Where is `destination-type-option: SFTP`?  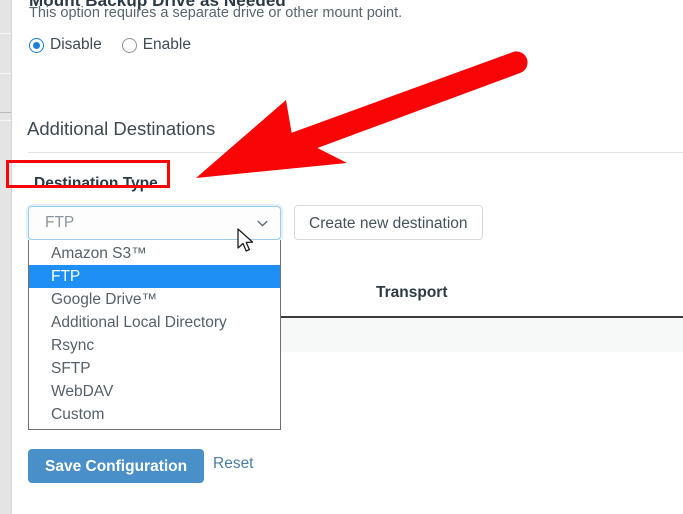 destination-type-option: SFTP is located at coordinates (154, 368).